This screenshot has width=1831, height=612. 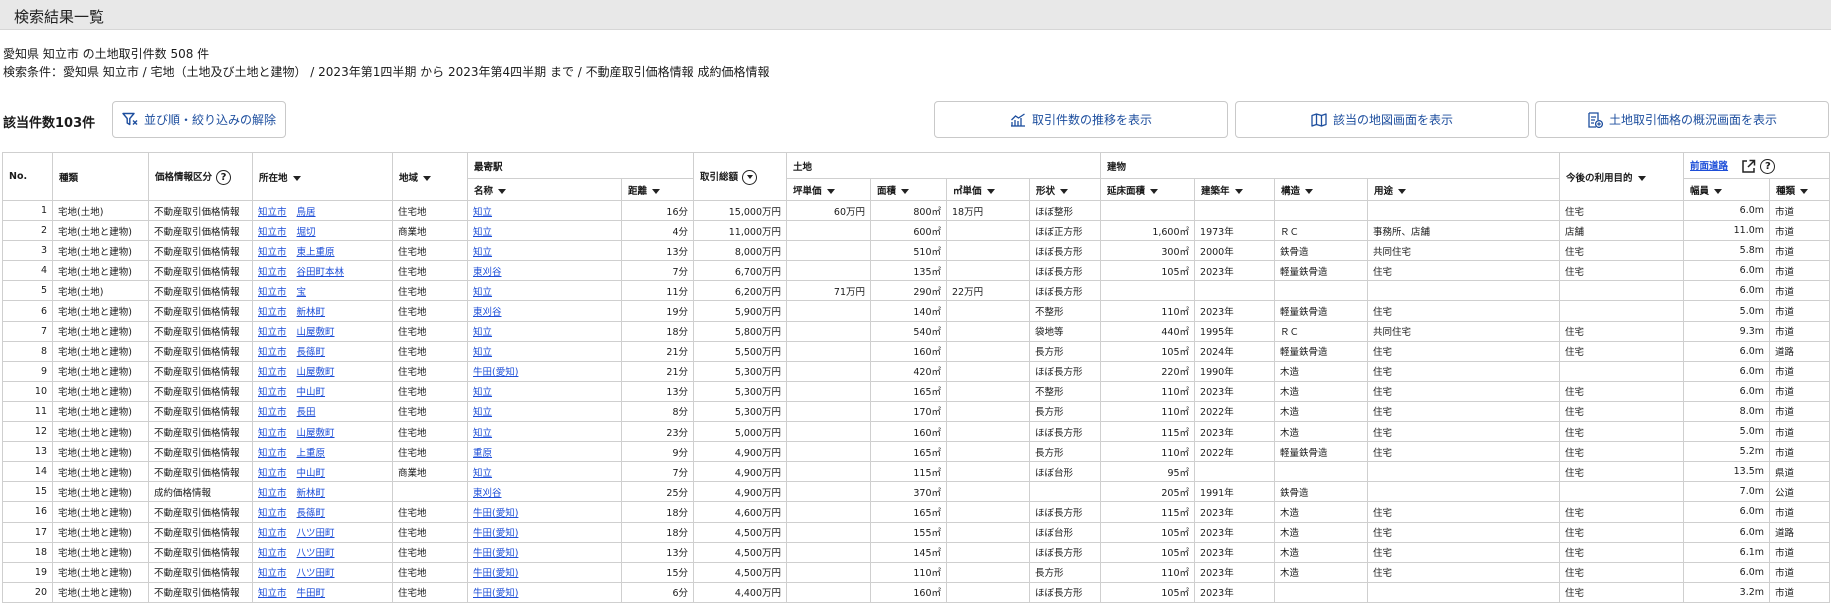 What do you see at coordinates (1622, 176) in the screenshot?
I see `col-future-use: 今後の利用目的` at bounding box center [1622, 176].